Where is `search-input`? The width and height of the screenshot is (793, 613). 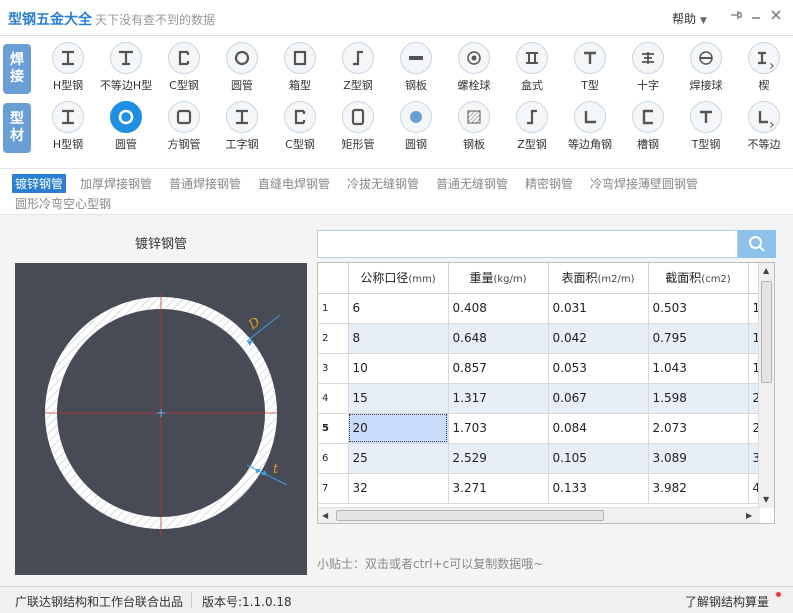
search-input is located at coordinates (527, 244).